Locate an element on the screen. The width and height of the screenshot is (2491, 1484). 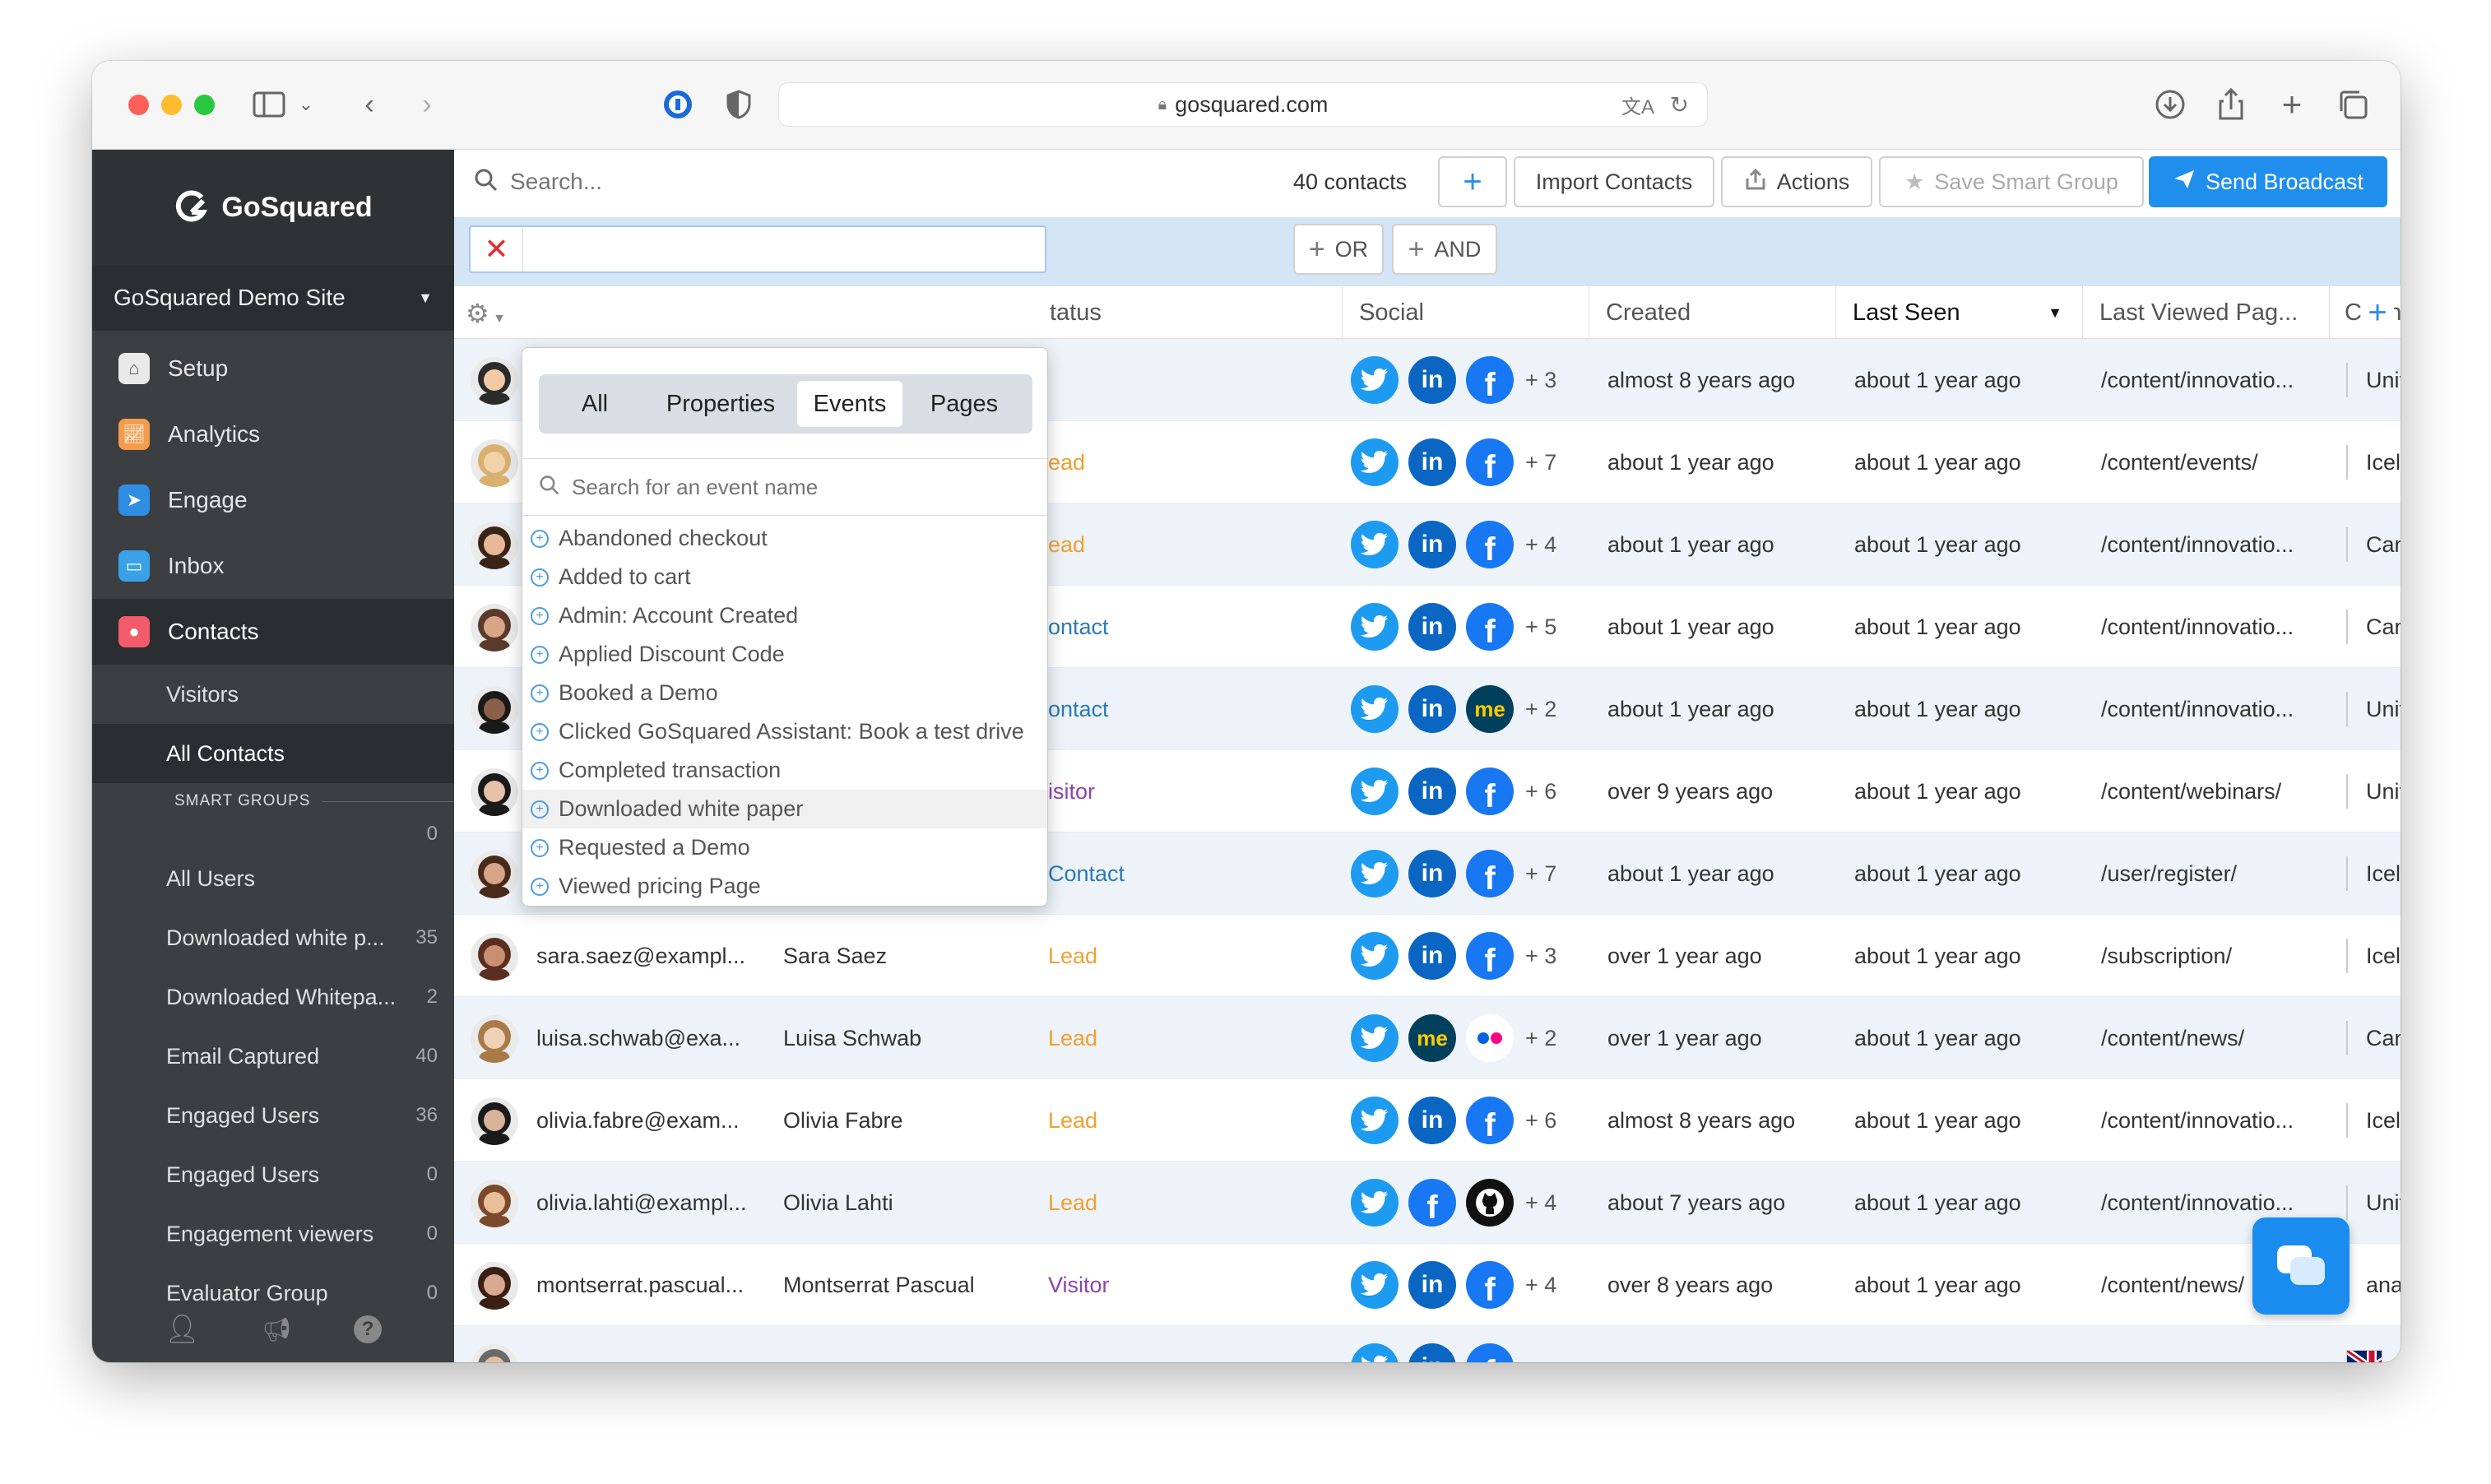
shield-icon is located at coordinates (738, 104).